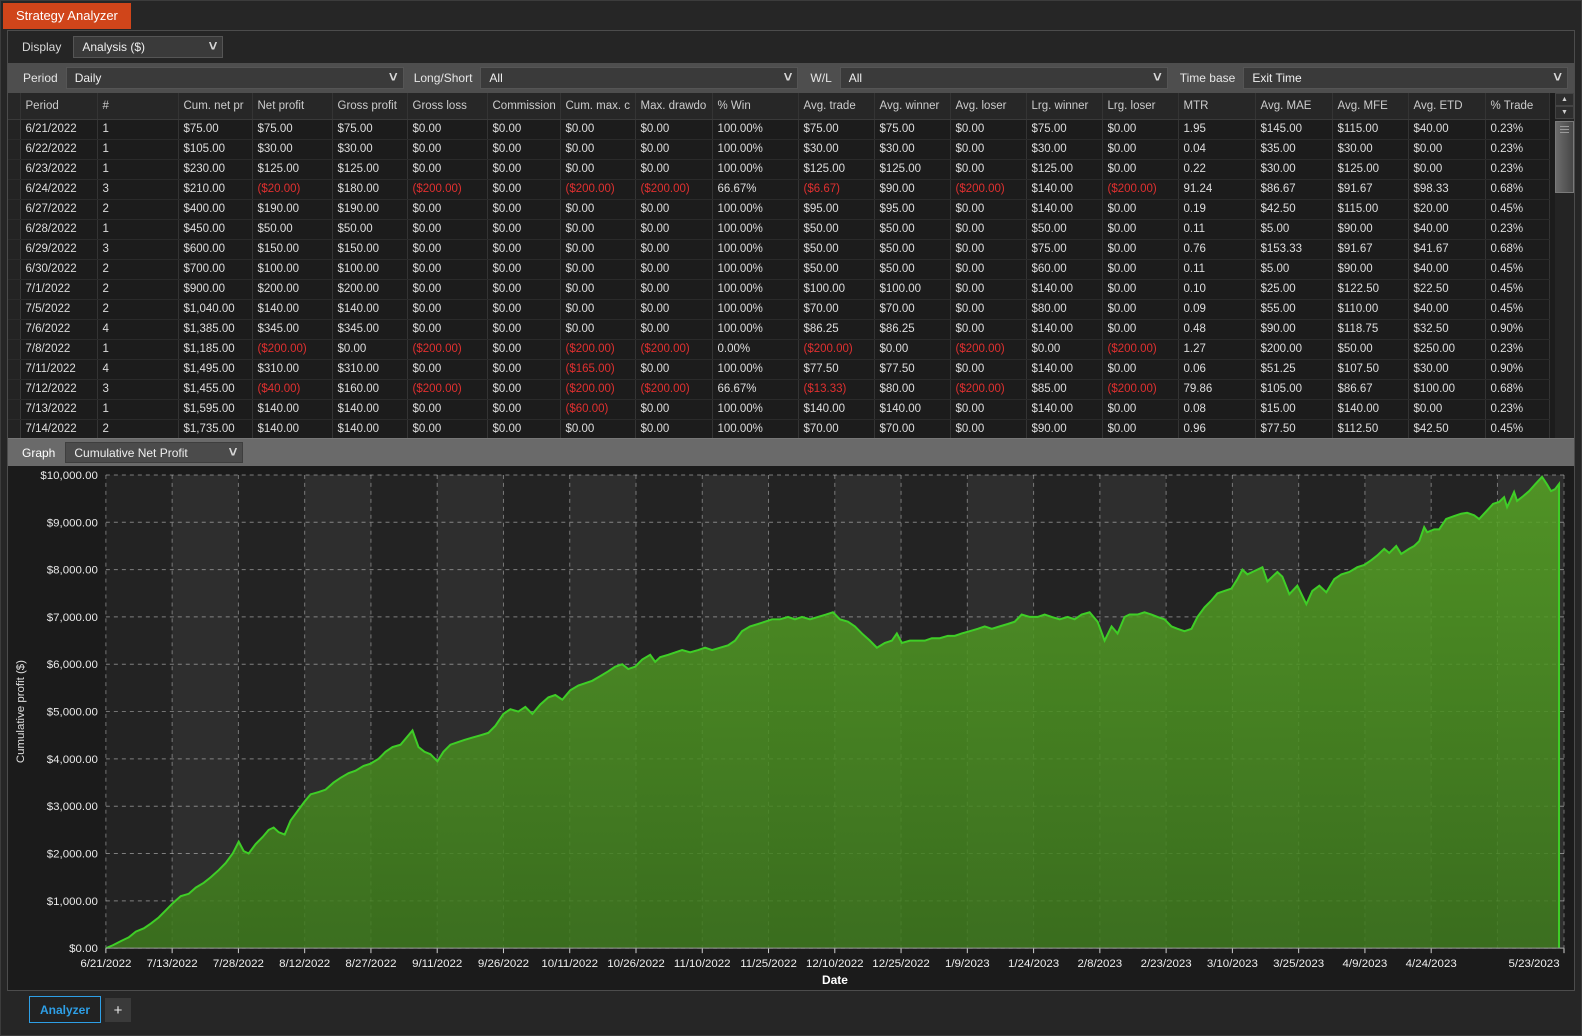 The height and width of the screenshot is (1036, 1582). Describe the element at coordinates (1517, 169) in the screenshot. I see `table-cell: 0.23%` at that location.